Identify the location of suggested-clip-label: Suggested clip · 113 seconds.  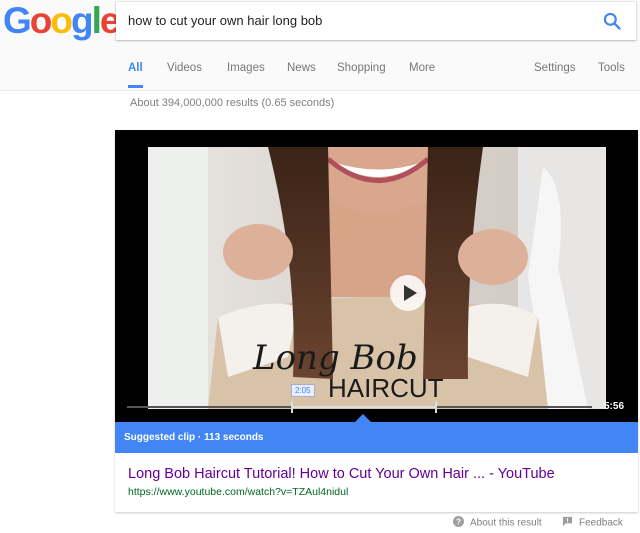
(194, 437).